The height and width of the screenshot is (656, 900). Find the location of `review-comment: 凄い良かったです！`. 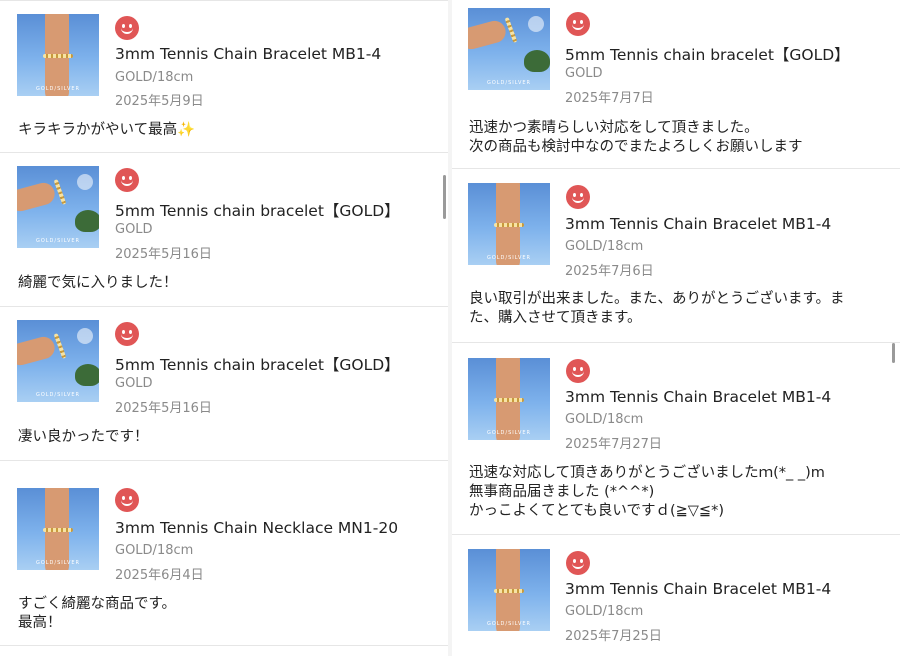

review-comment: 凄い良かったです！ is located at coordinates (83, 437).